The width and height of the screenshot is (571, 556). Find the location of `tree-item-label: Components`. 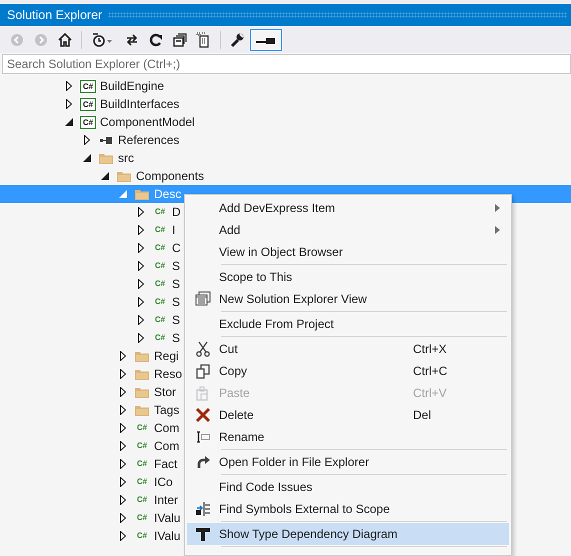

tree-item-label: Components is located at coordinates (170, 176).